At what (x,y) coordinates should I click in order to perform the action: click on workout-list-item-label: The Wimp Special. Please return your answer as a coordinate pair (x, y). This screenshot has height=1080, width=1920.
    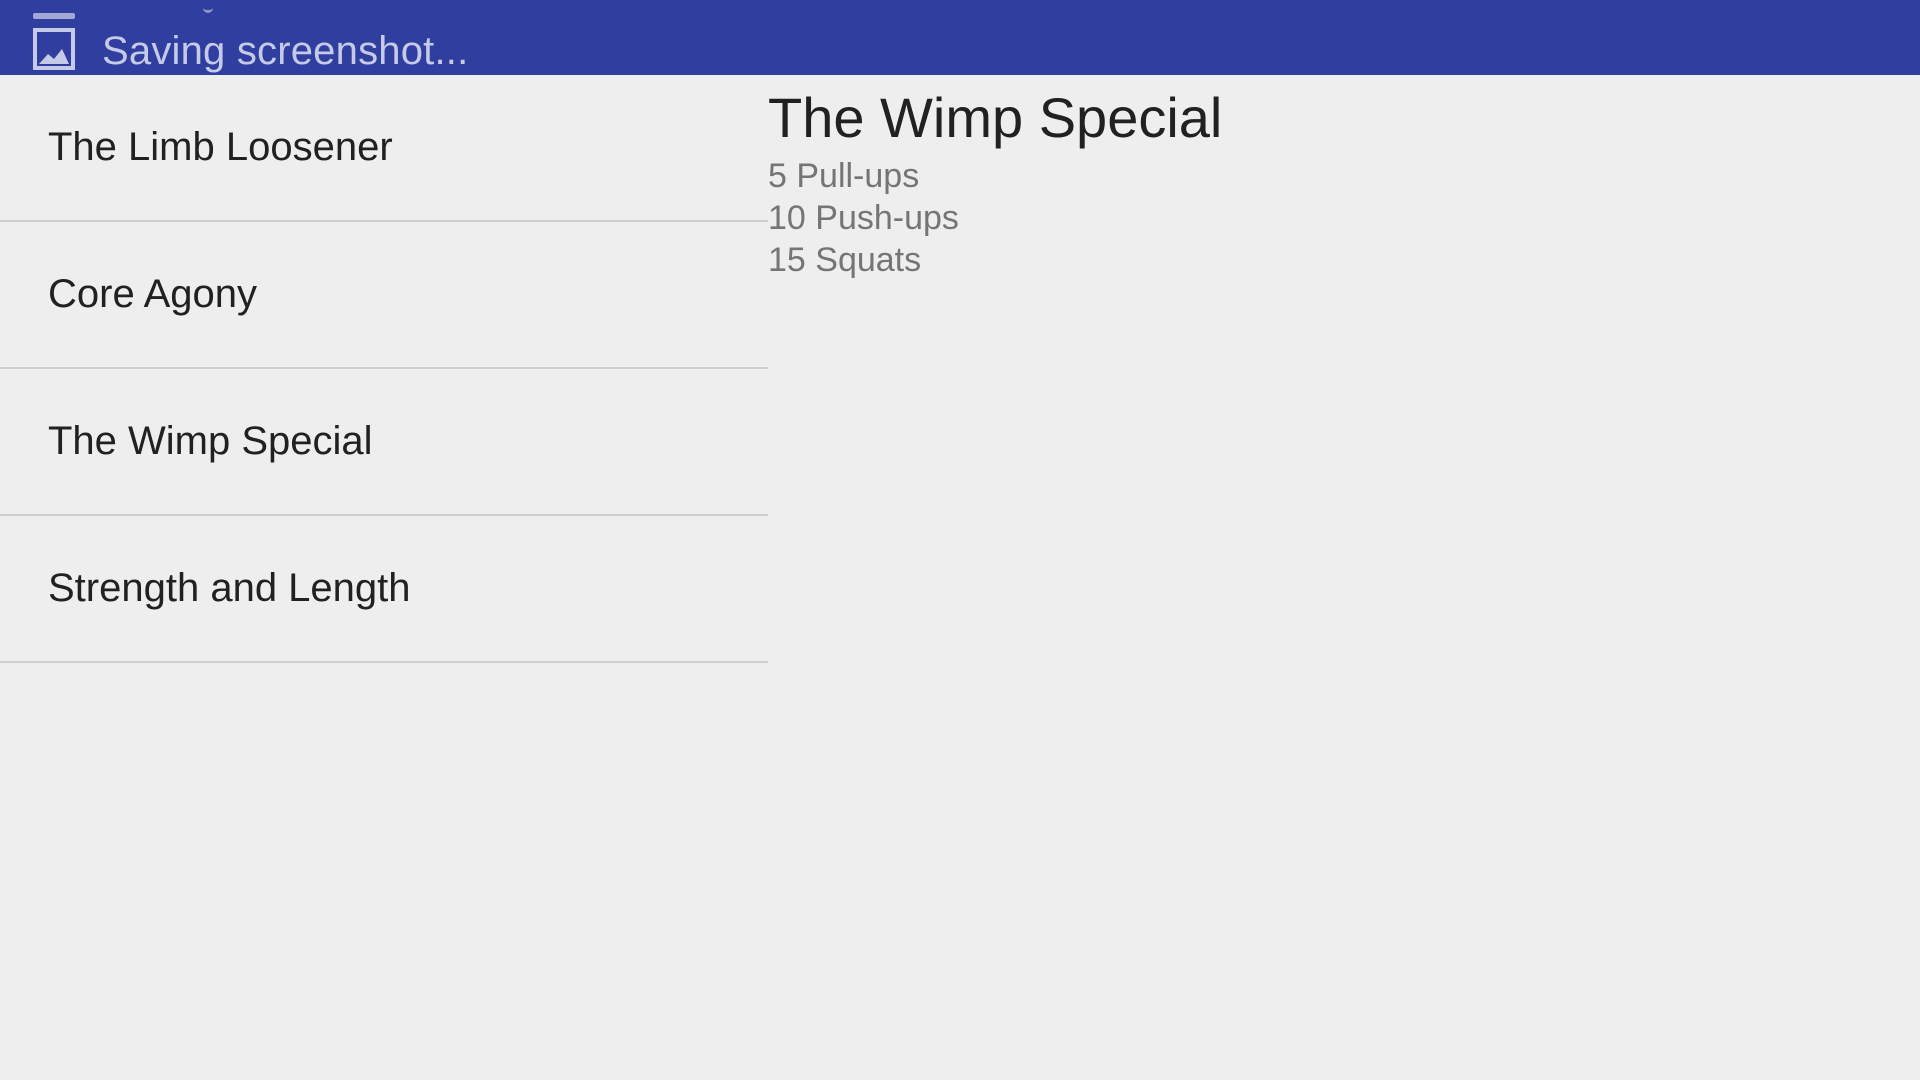
    Looking at the image, I should click on (210, 441).